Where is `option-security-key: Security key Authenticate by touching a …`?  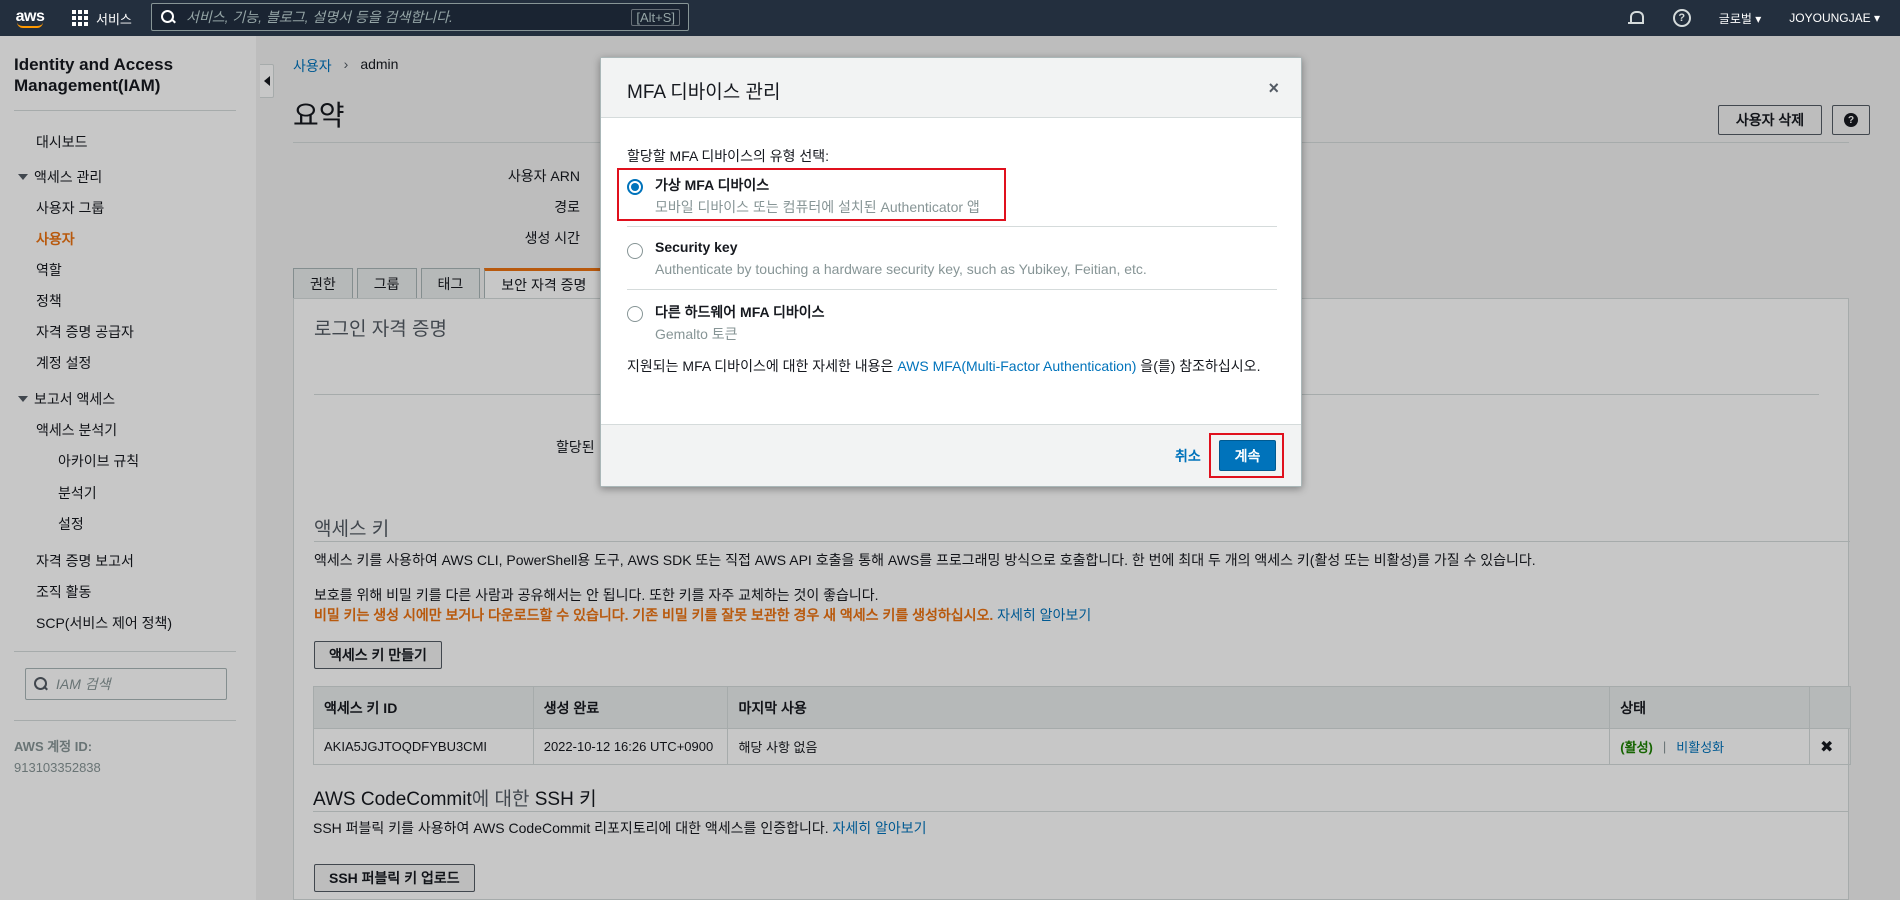 option-security-key: Security key Authenticate by touching a … is located at coordinates (952, 259).